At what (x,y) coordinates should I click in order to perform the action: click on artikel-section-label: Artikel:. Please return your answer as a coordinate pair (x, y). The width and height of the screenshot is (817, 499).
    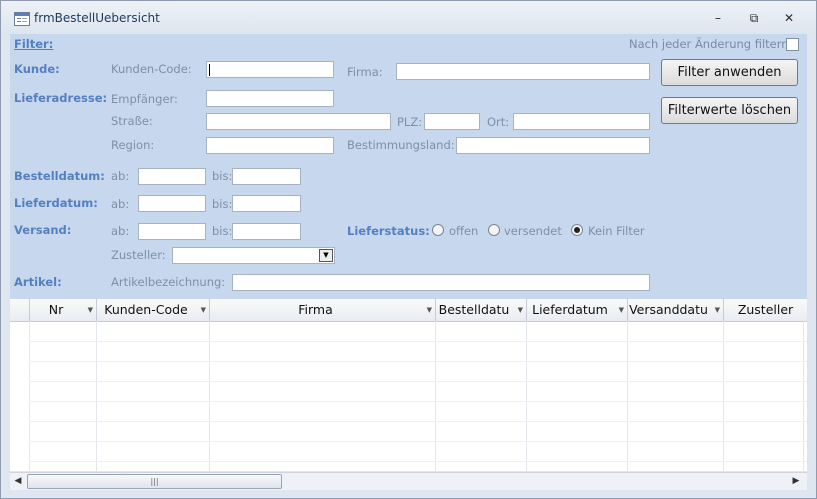
    Looking at the image, I should click on (38, 282).